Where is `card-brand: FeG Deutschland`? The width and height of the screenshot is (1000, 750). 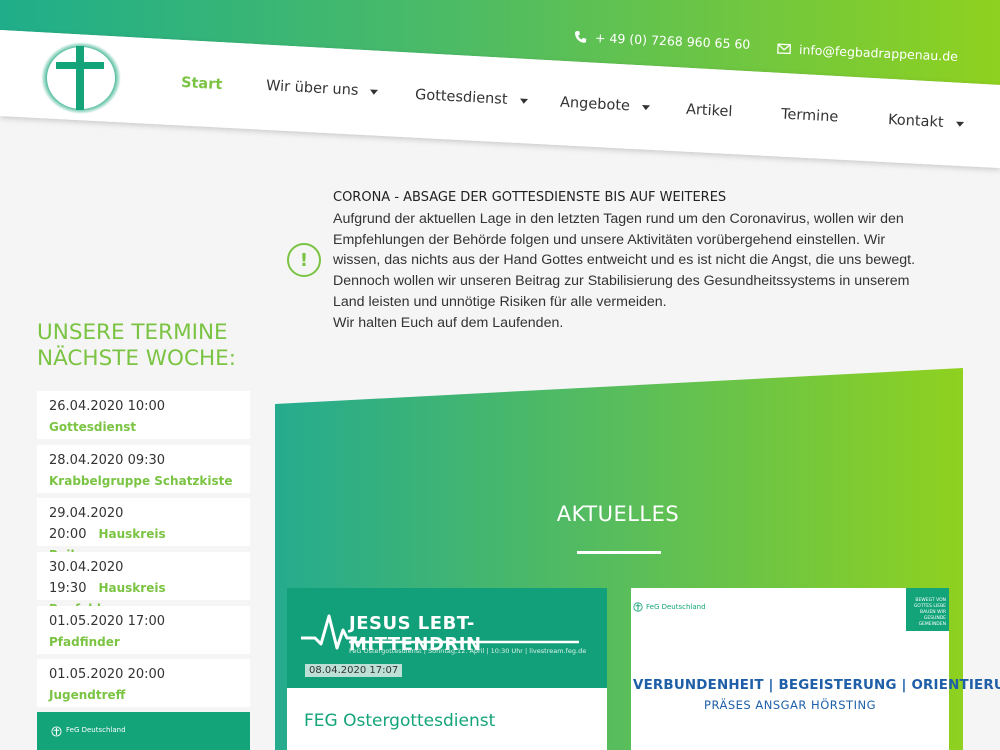
card-brand: FeG Deutschland is located at coordinates (669, 607).